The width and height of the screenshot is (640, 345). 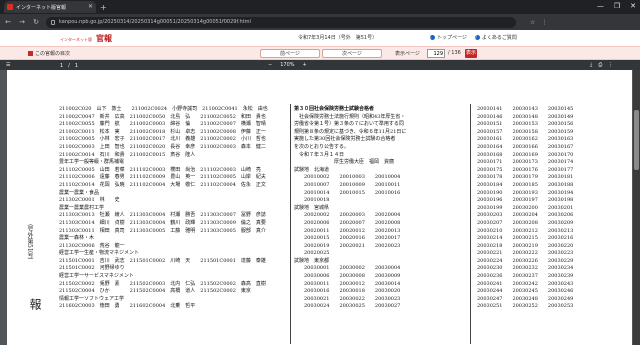 What do you see at coordinates (92, 268) in the screenshot?
I see `text-line: 211501C0002 河野帰ゆり` at bounding box center [92, 268].